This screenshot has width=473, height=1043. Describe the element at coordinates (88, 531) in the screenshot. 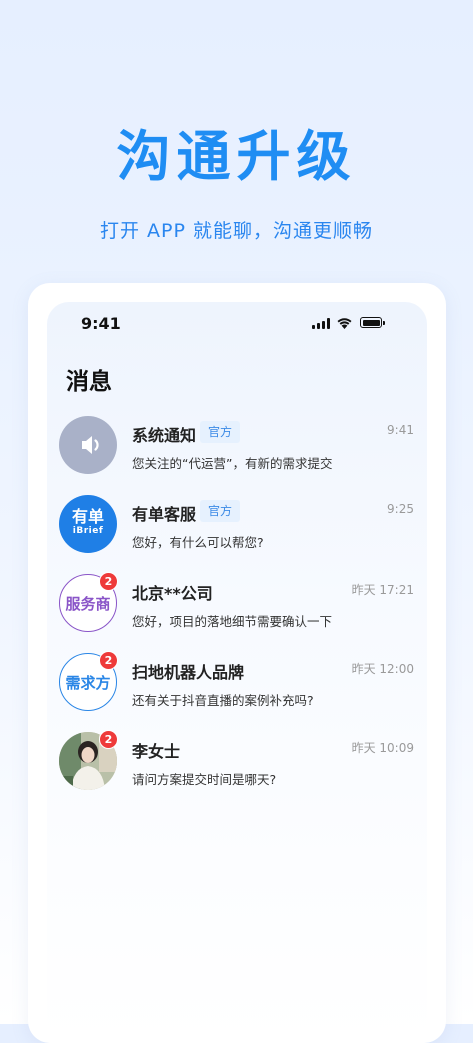

I see `brand-logo-sub: iBrief` at that location.